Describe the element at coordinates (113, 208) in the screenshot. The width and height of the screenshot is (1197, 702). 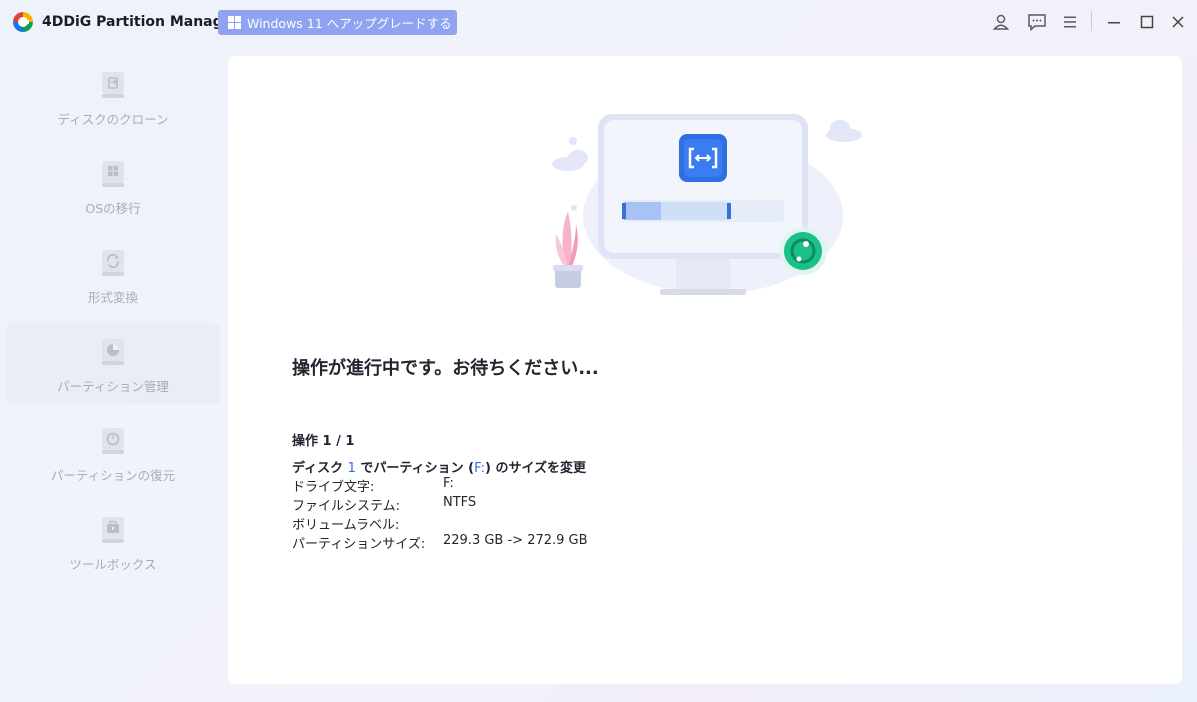
I see `sidebar-item-label: OSの移行` at that location.